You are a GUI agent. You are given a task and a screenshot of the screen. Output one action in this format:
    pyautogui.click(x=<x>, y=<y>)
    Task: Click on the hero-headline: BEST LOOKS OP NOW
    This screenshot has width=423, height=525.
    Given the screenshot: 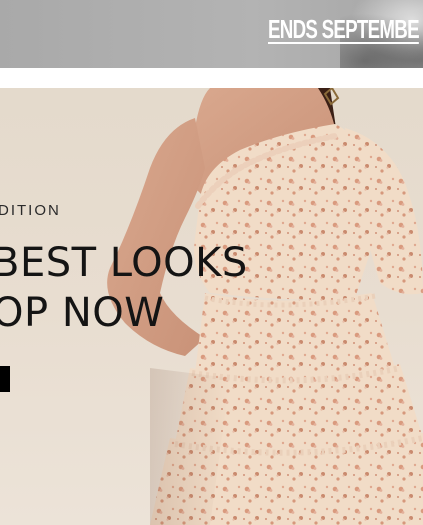 What is the action you would take?
    pyautogui.click(x=124, y=288)
    